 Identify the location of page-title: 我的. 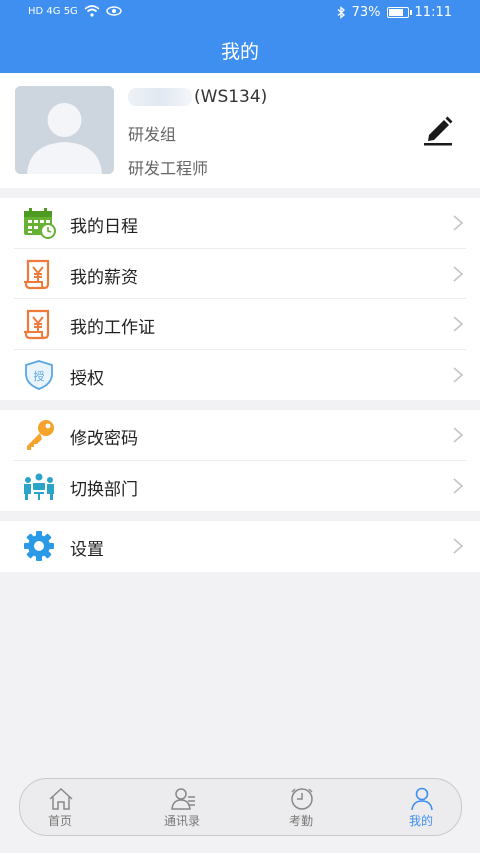
(239, 52).